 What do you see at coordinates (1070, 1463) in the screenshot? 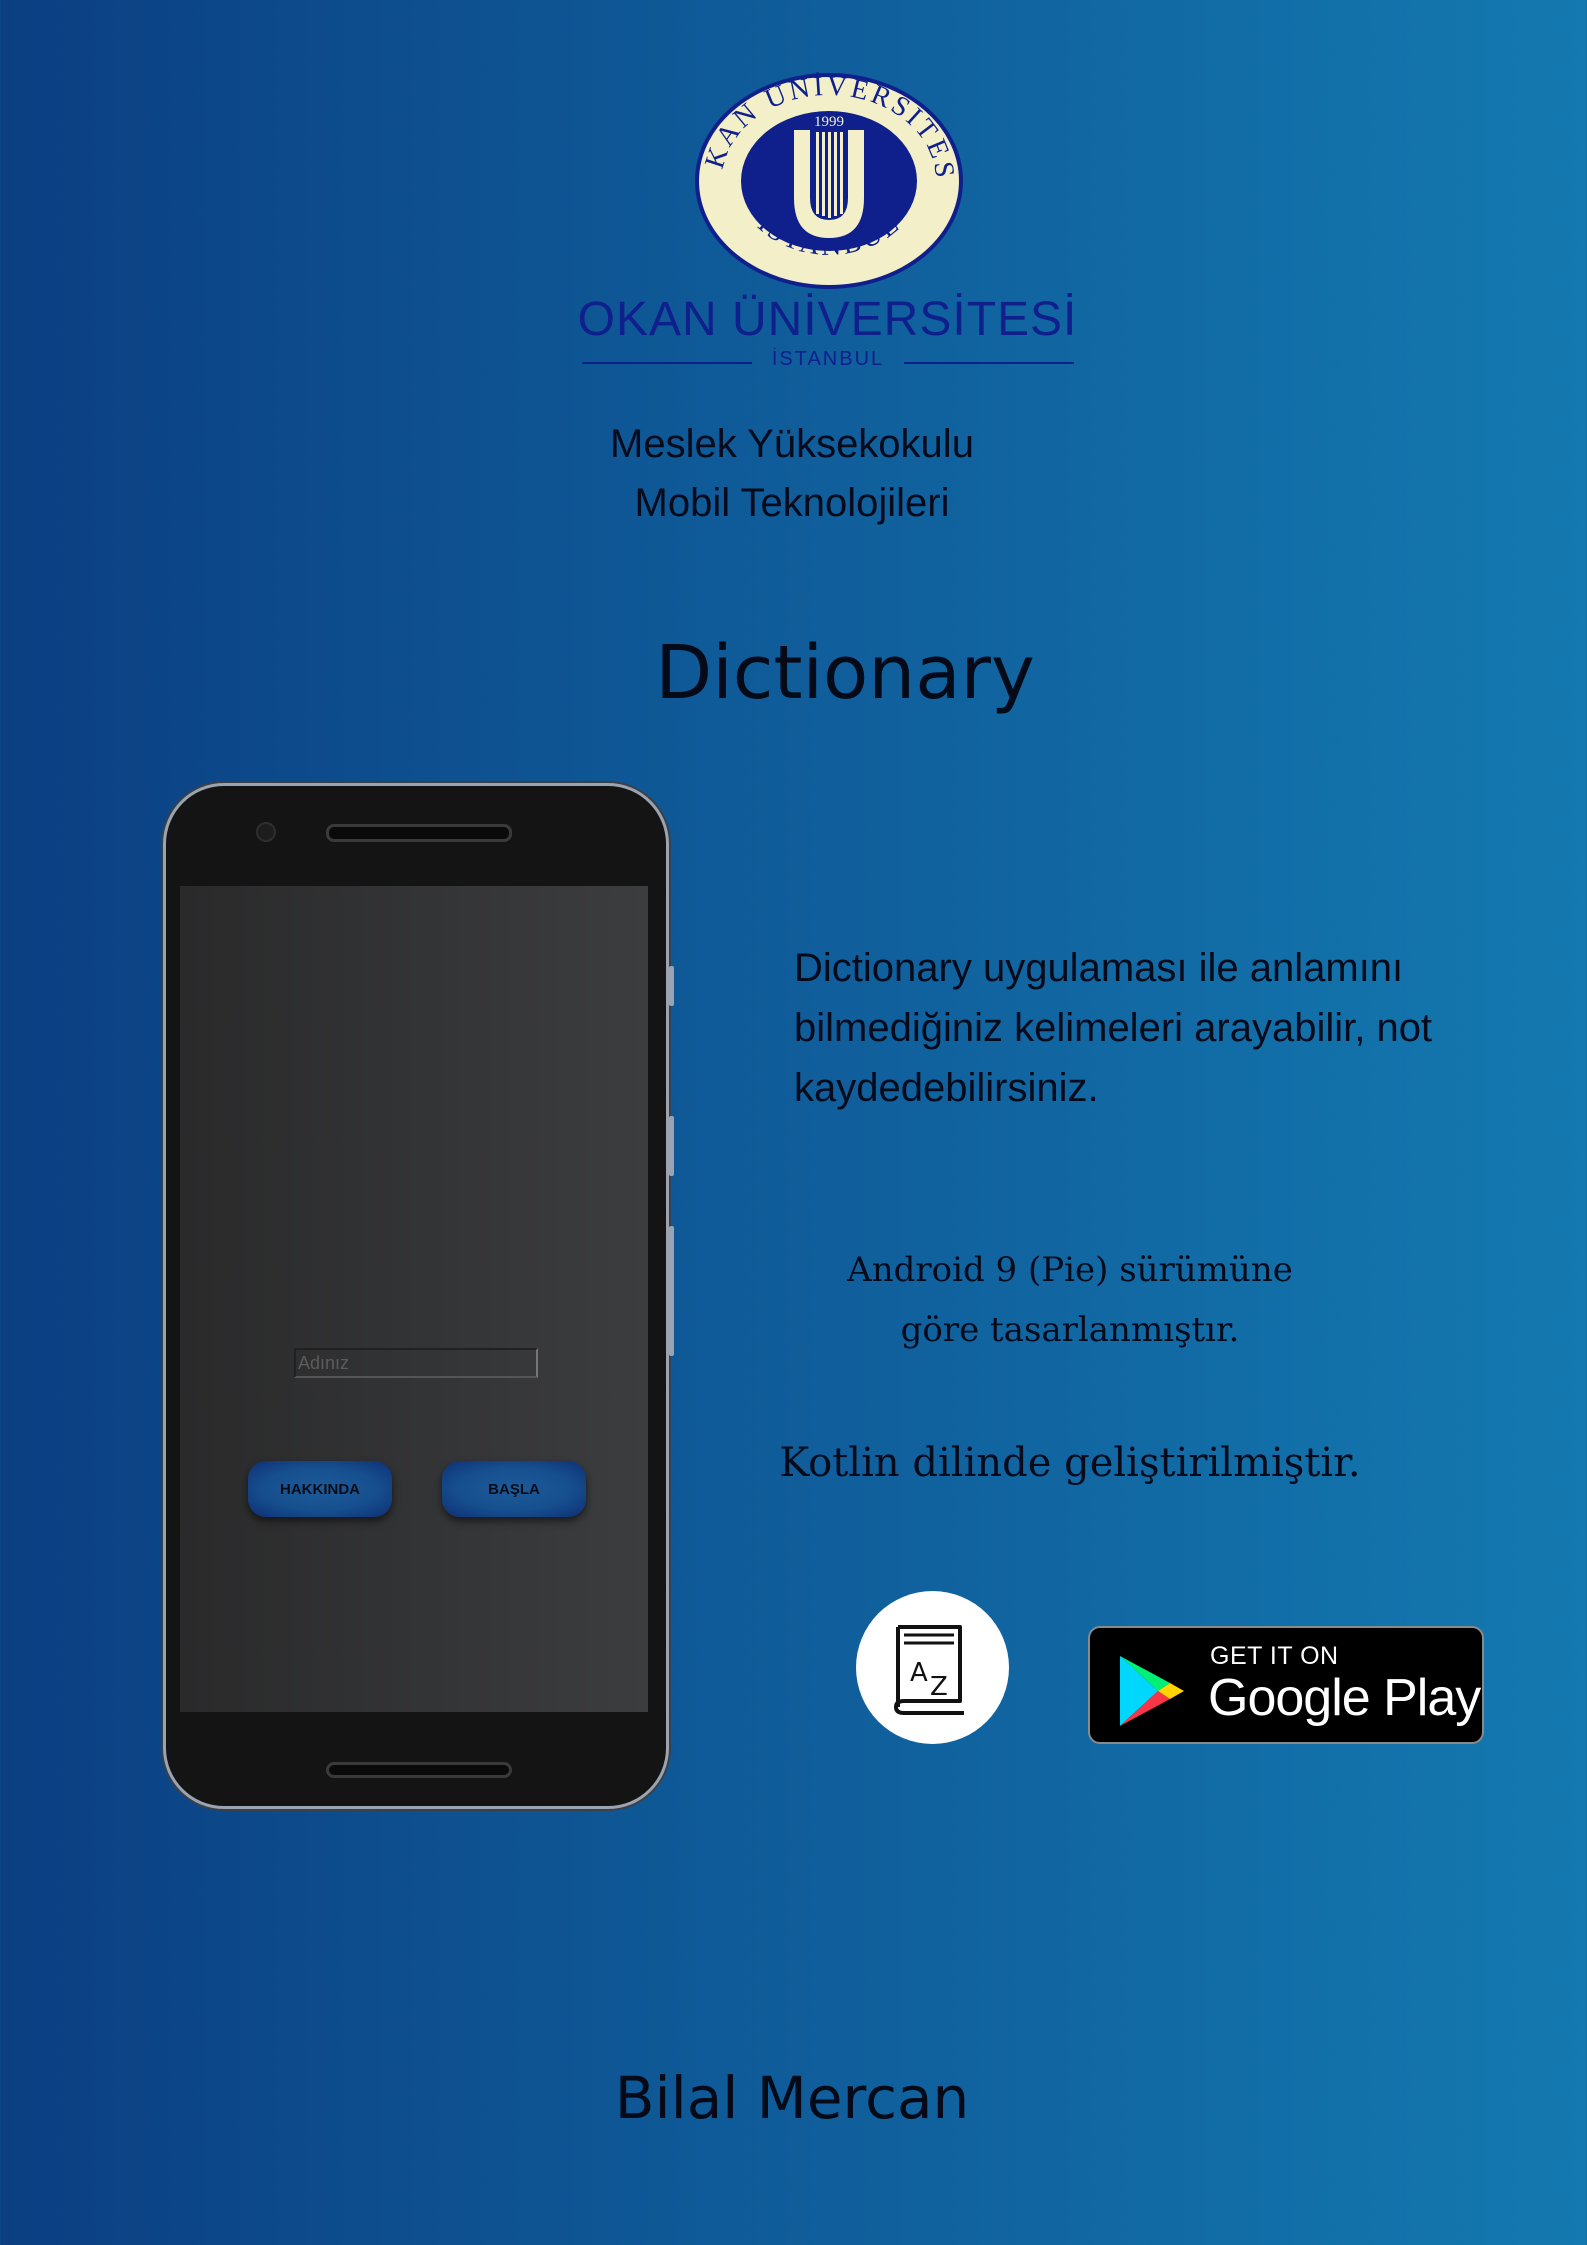
I see `kotlin-note: Kotlin dilinde geliştirilmiştir.` at bounding box center [1070, 1463].